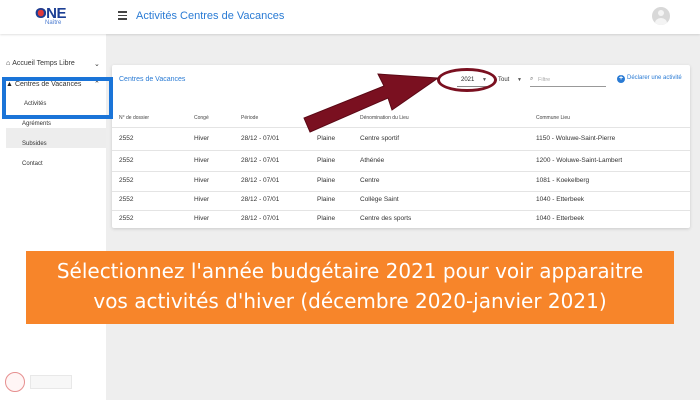 The height and width of the screenshot is (400, 700). What do you see at coordinates (370, 180) in the screenshot?
I see `cell-lieu: Centre` at bounding box center [370, 180].